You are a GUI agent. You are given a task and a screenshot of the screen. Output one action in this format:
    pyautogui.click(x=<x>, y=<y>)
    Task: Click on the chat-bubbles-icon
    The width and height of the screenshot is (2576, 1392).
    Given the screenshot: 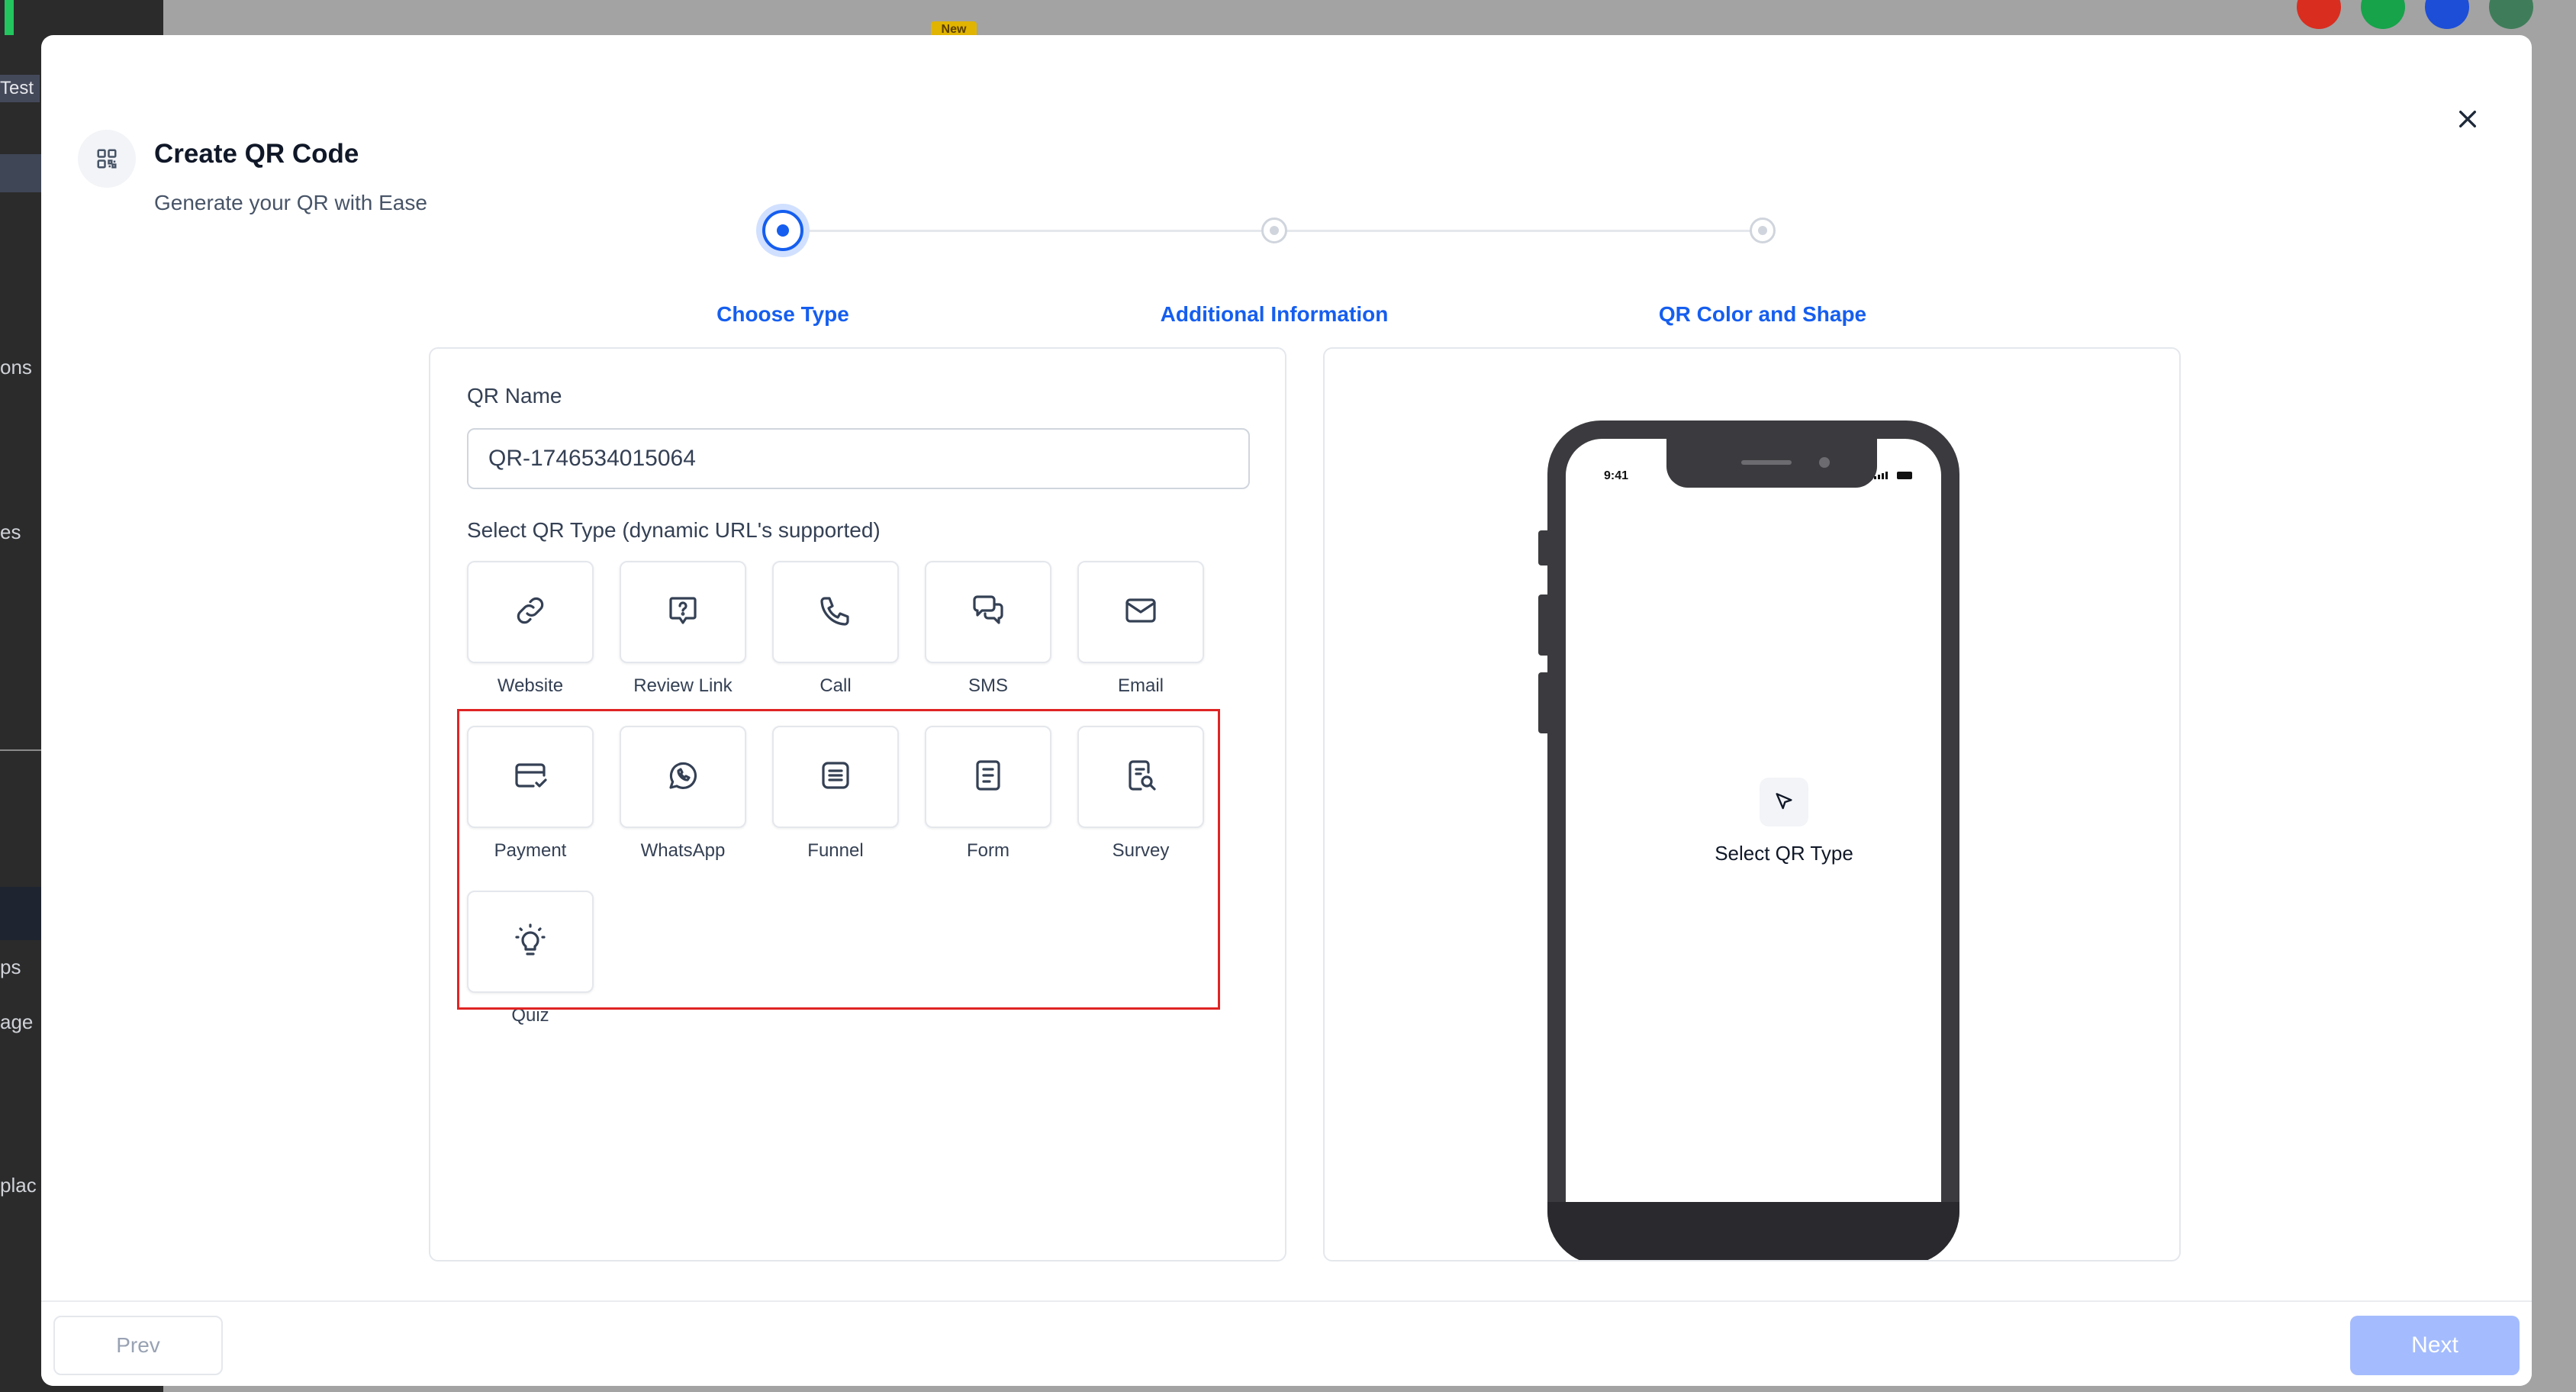 What is the action you would take?
    pyautogui.click(x=988, y=612)
    